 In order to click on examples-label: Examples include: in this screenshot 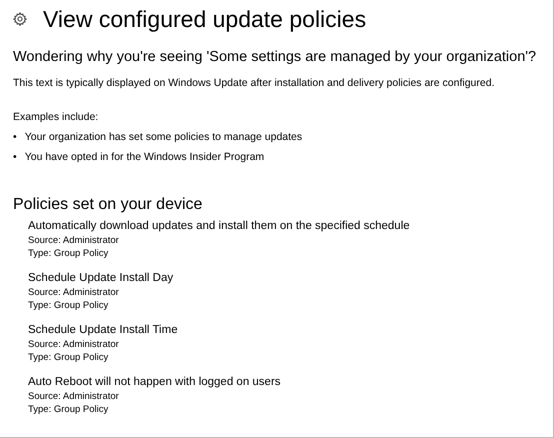, I will do `click(56, 117)`.